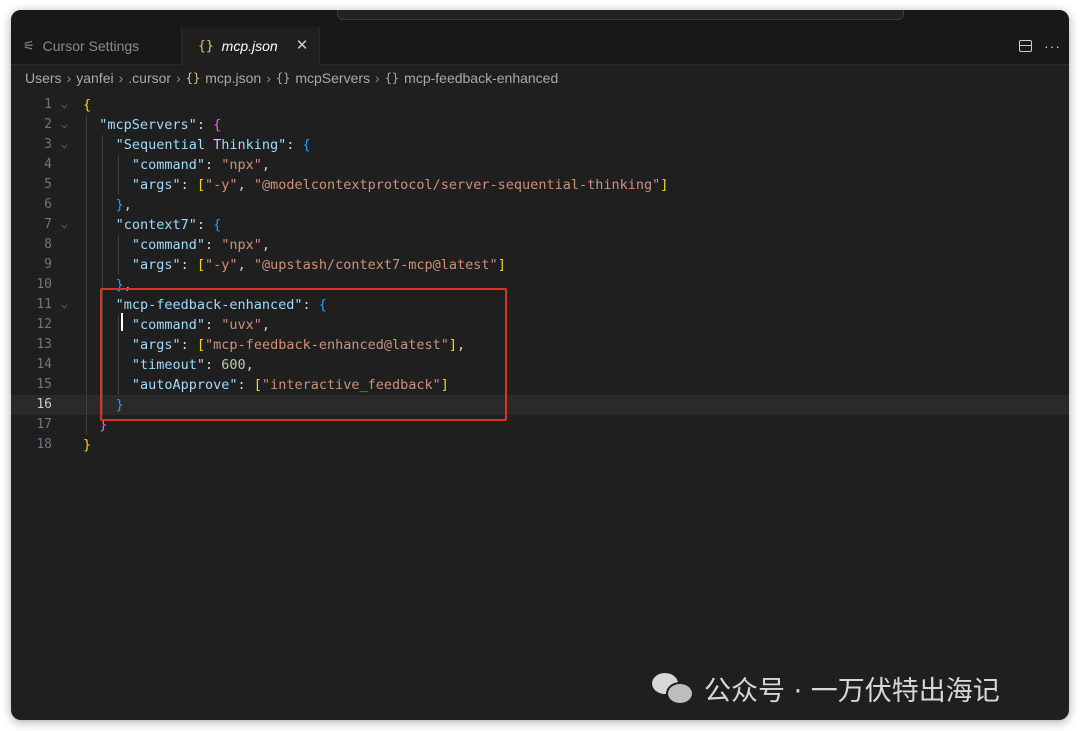 The width and height of the screenshot is (1080, 731). I want to click on close-icon: ✕, so click(302, 45).